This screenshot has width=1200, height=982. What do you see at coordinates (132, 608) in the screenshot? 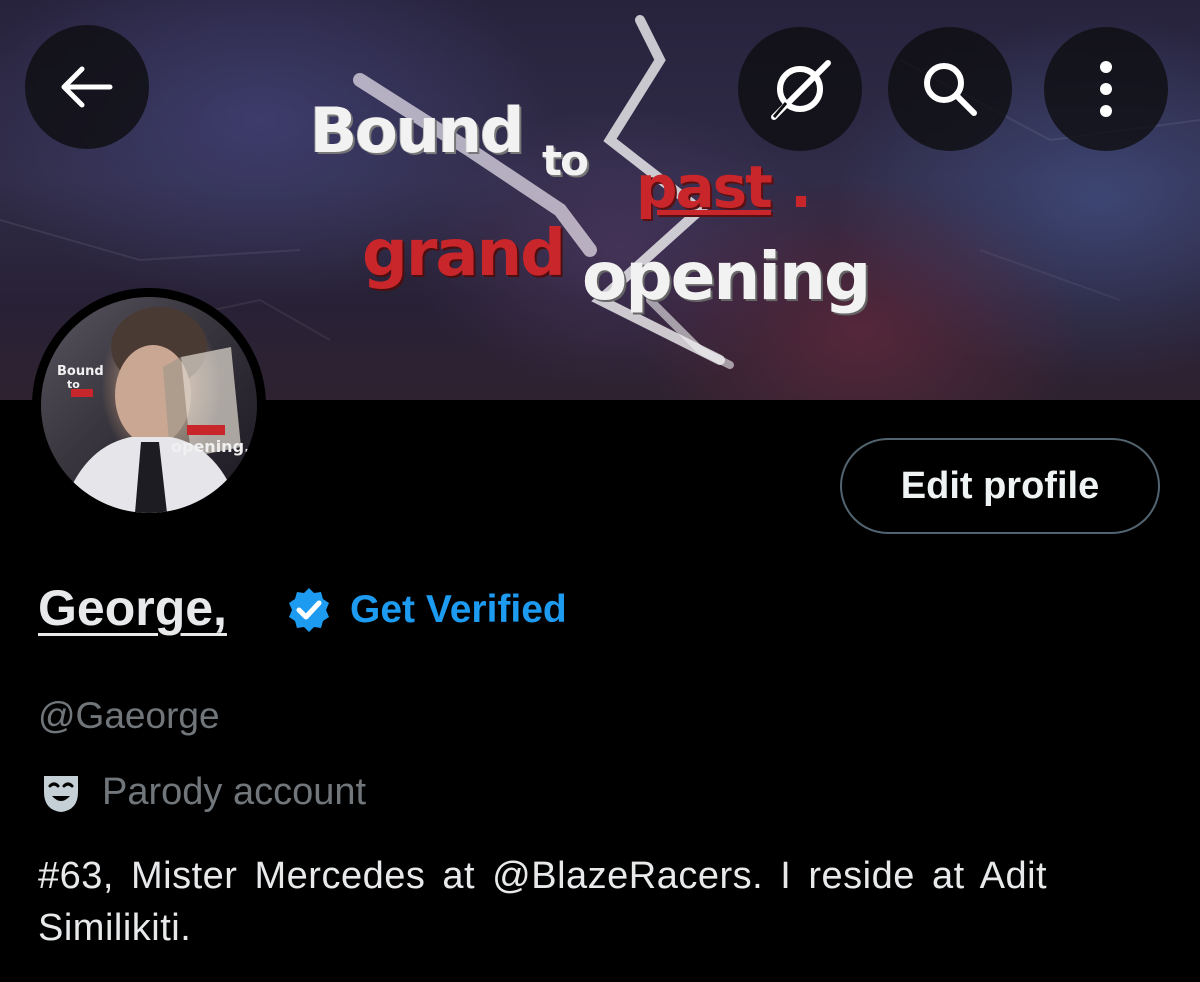
I see `display-name: George,` at bounding box center [132, 608].